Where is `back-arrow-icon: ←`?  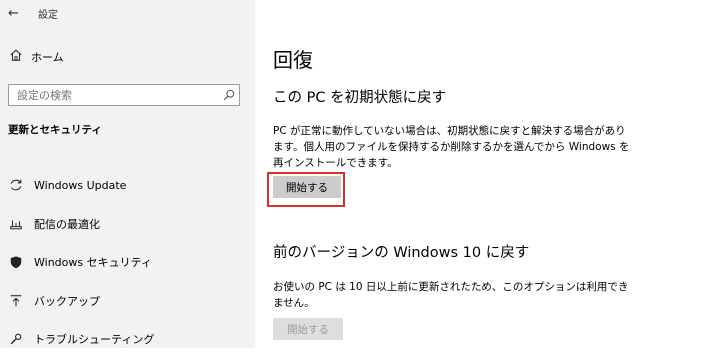 back-arrow-icon: ← is located at coordinates (18, 13).